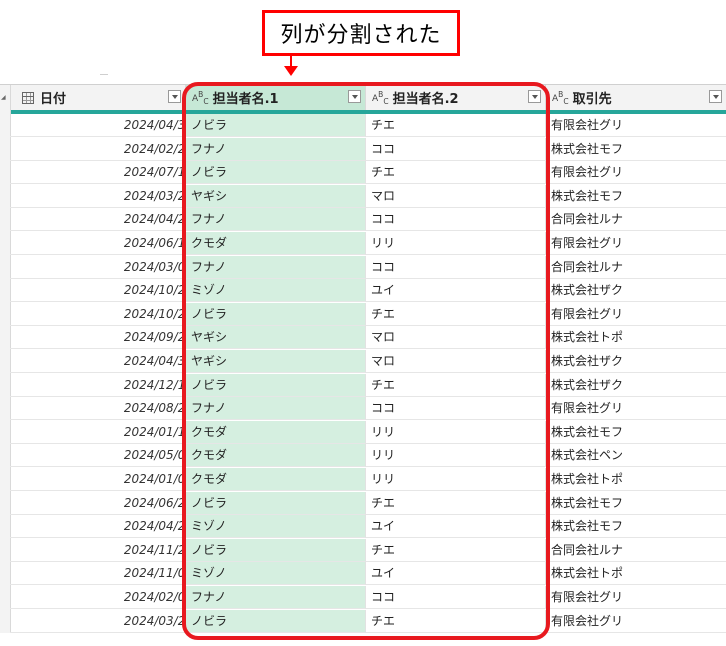 The width and height of the screenshot is (726, 646). Describe the element at coordinates (98, 503) in the screenshot. I see `cell-date: 2024/06/21` at that location.